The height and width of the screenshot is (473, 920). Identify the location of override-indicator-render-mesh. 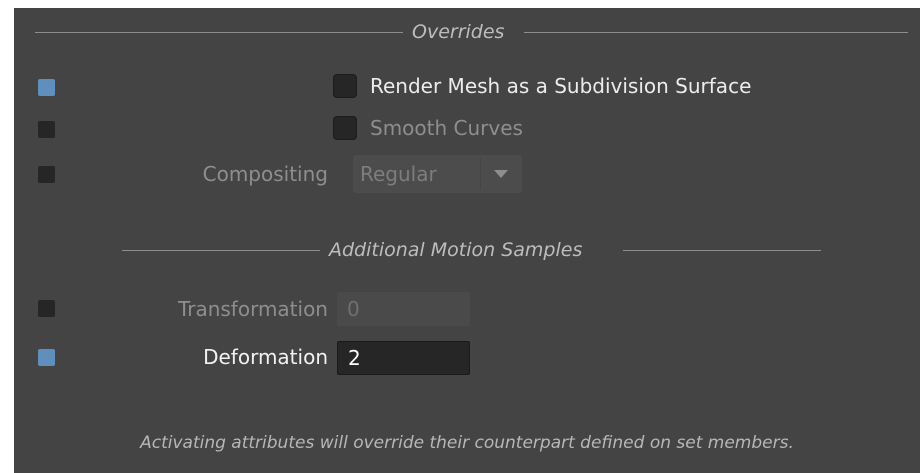
(46, 87).